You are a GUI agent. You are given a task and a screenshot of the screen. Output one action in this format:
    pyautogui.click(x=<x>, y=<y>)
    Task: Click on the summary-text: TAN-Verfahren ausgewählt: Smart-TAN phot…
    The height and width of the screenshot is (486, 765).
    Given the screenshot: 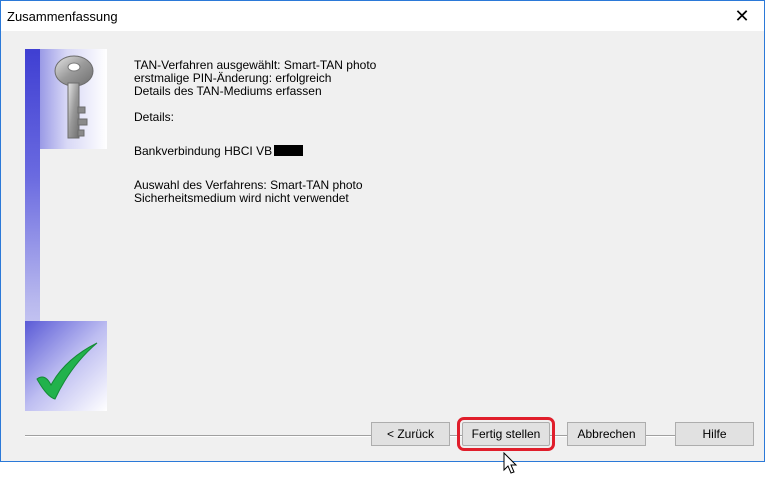 What is the action you would take?
    pyautogui.click(x=255, y=132)
    